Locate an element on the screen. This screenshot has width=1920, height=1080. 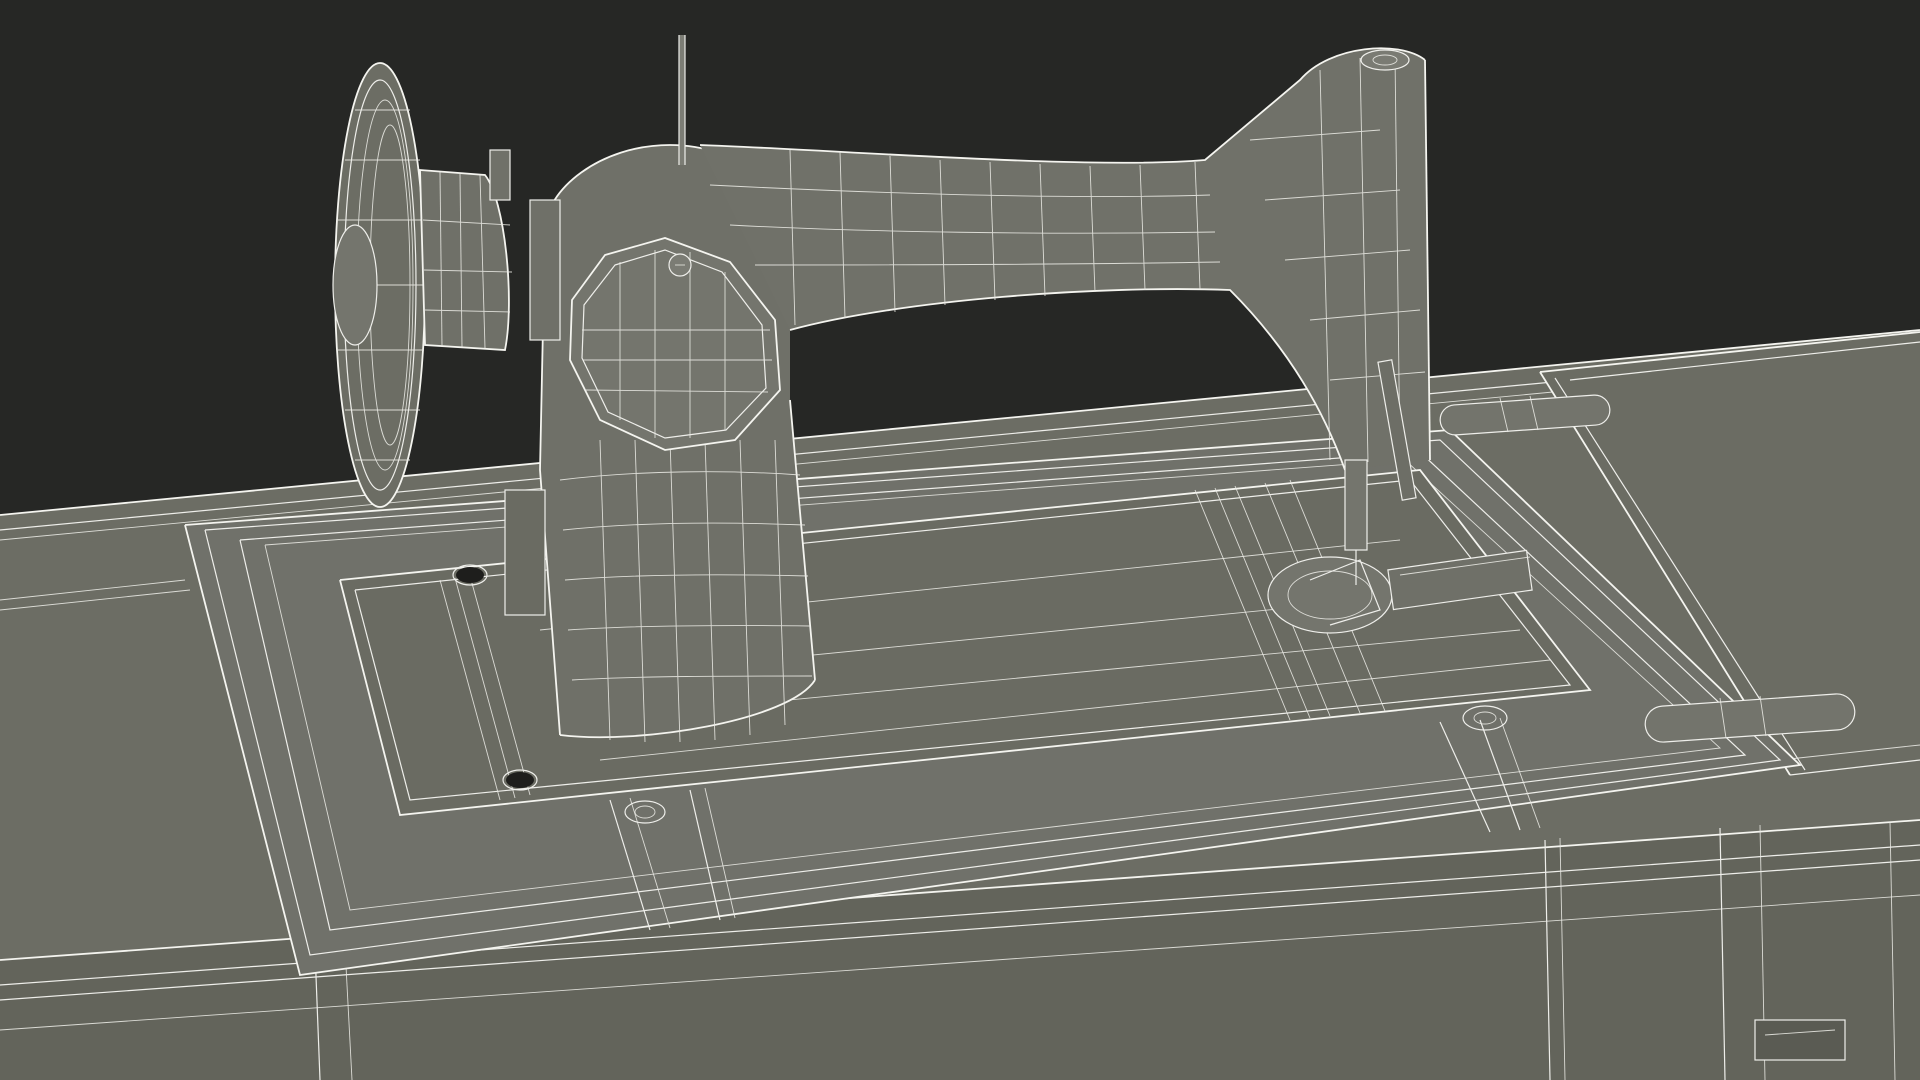
spool-pin is located at coordinates (682, 100).